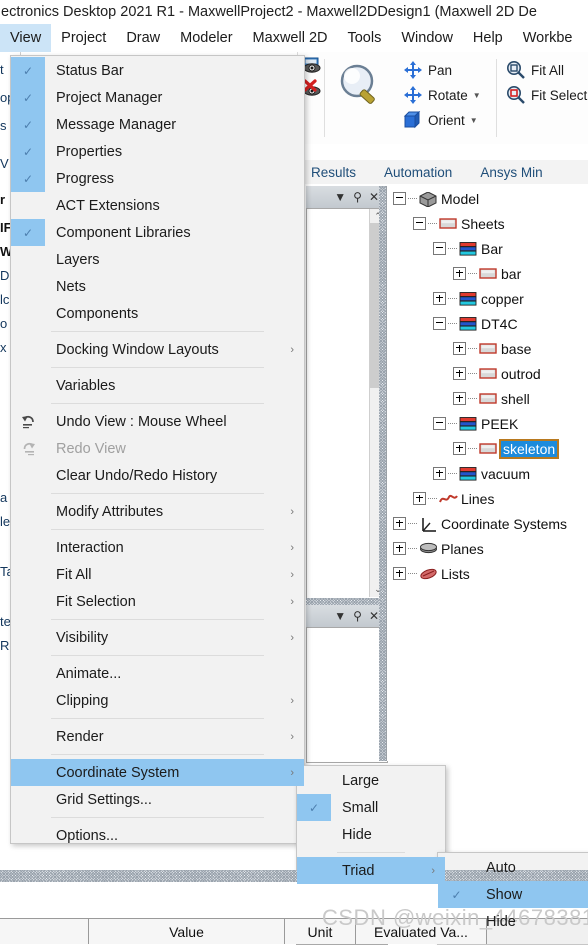  I want to click on tree-node: Bar, so click(487, 248).